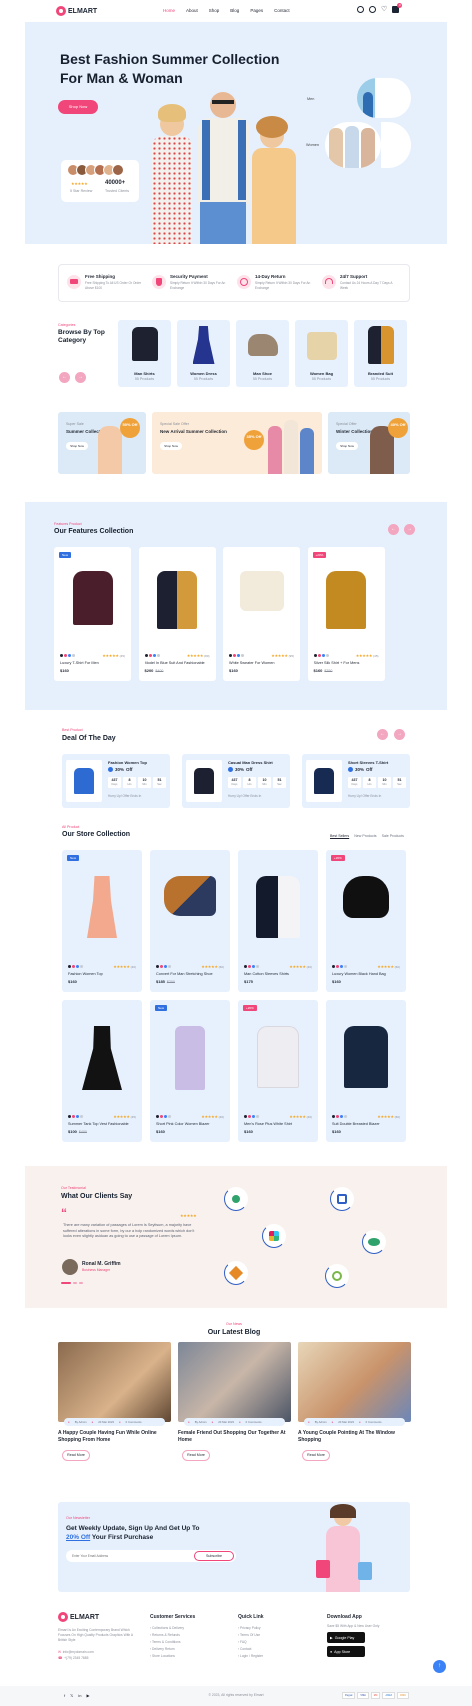  I want to click on footer-link: › Privacy Policy, so click(250, 1628).